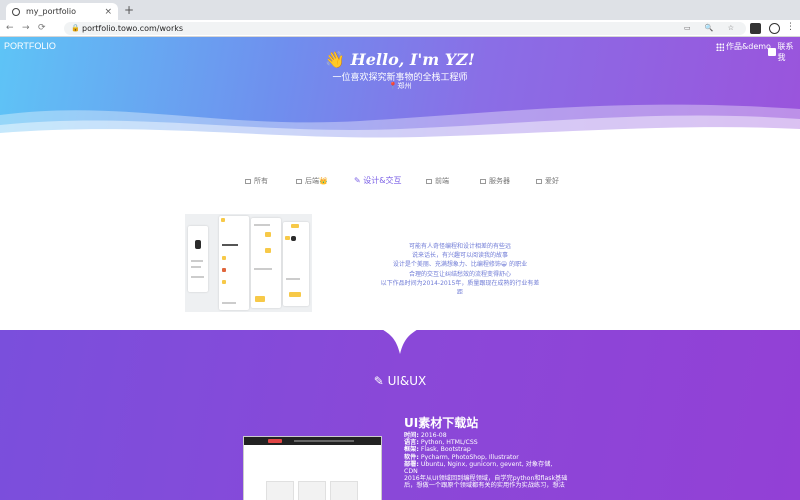 Image resolution: width=800 pixels, height=500 pixels. What do you see at coordinates (26, 28) in the screenshot?
I see `forward-icon: →` at bounding box center [26, 28].